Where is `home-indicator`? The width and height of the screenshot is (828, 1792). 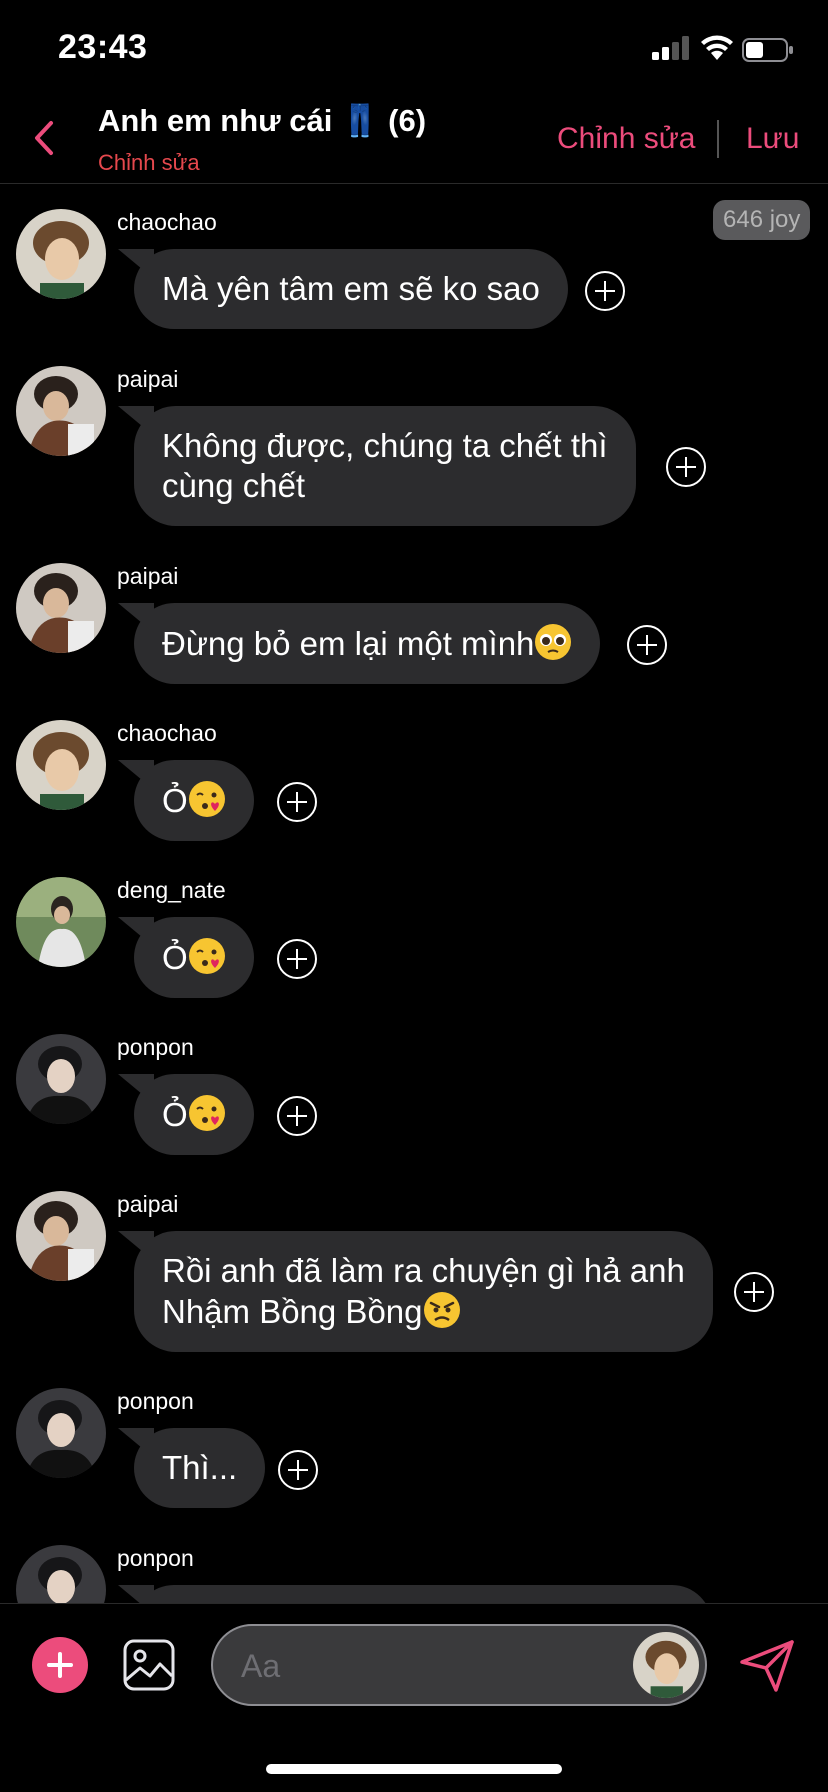 home-indicator is located at coordinates (414, 1769).